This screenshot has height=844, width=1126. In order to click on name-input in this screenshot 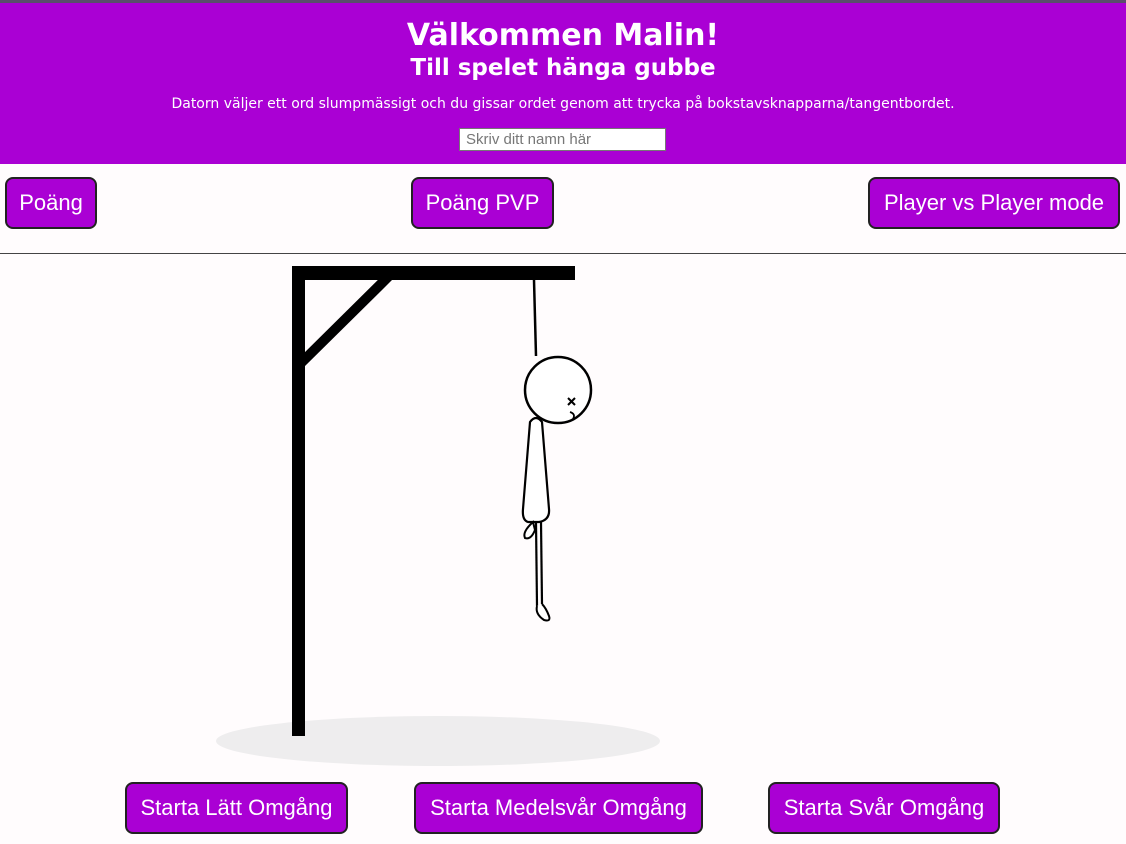, I will do `click(562, 139)`.